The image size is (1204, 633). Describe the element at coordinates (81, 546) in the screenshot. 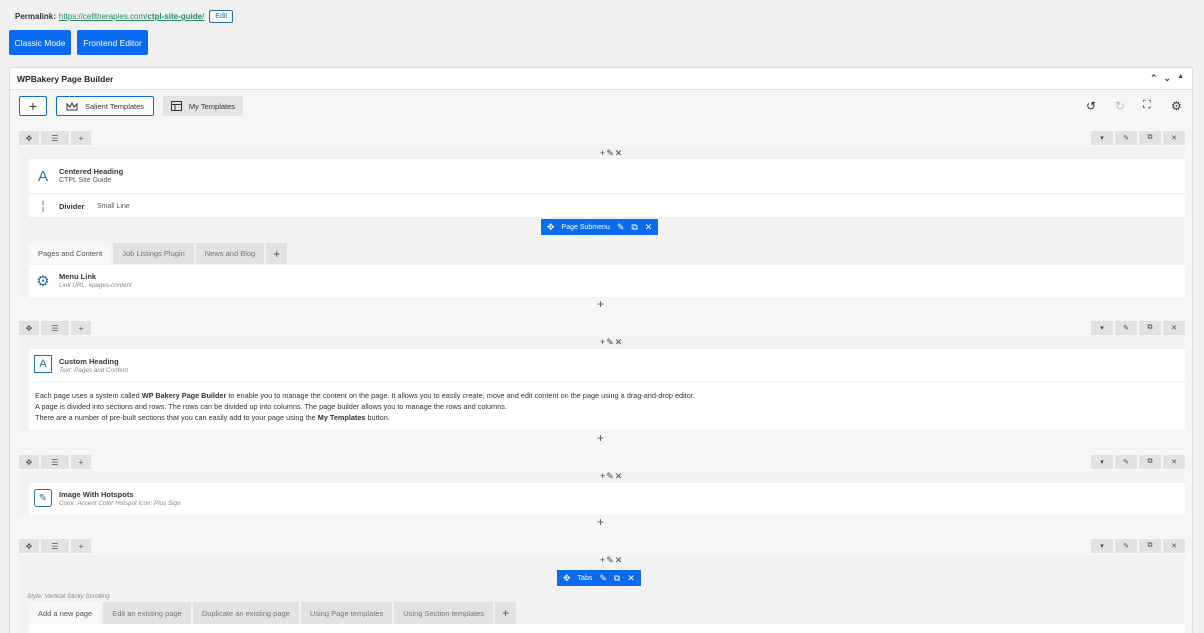

I see `row-4-add-column-icon: +` at that location.